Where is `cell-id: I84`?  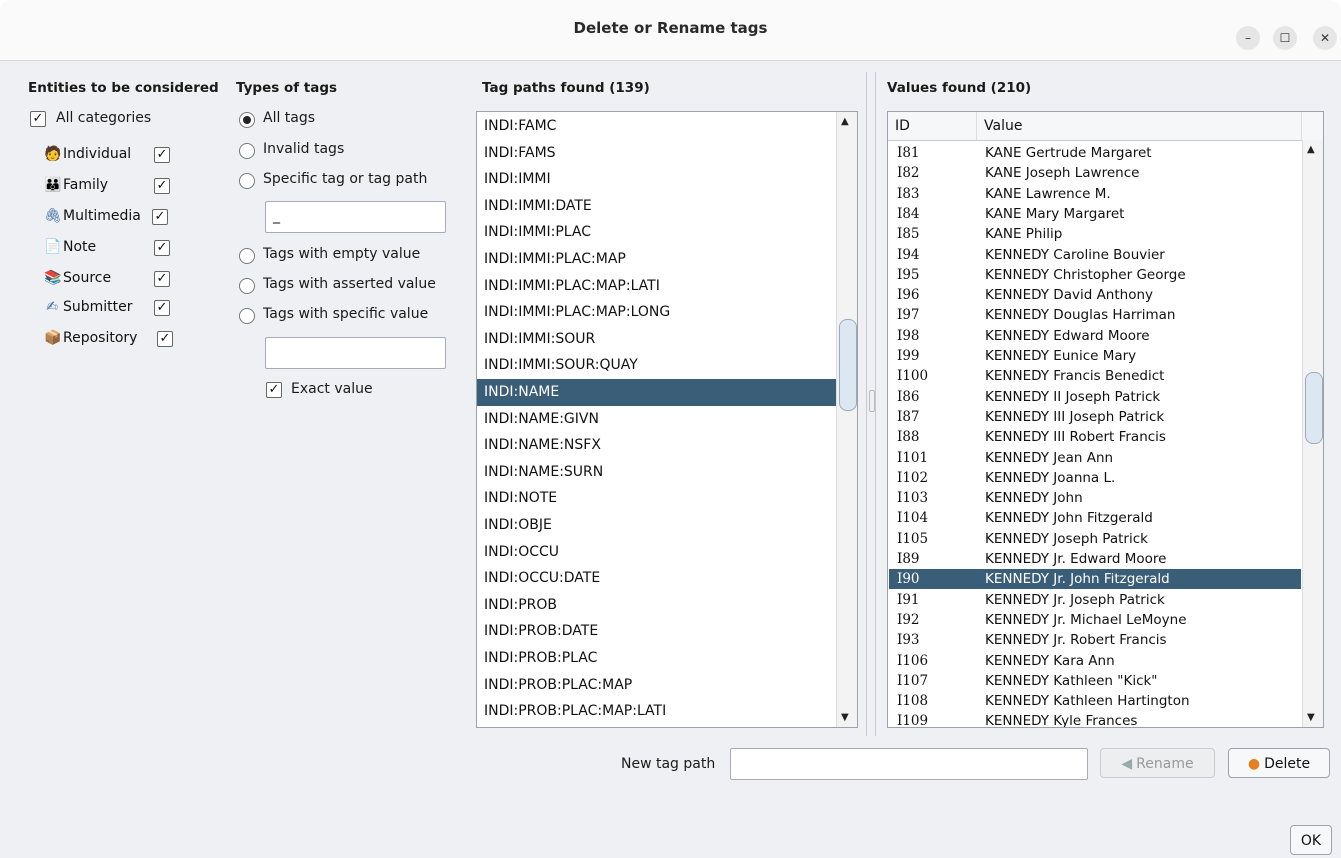
cell-id: I84 is located at coordinates (908, 213).